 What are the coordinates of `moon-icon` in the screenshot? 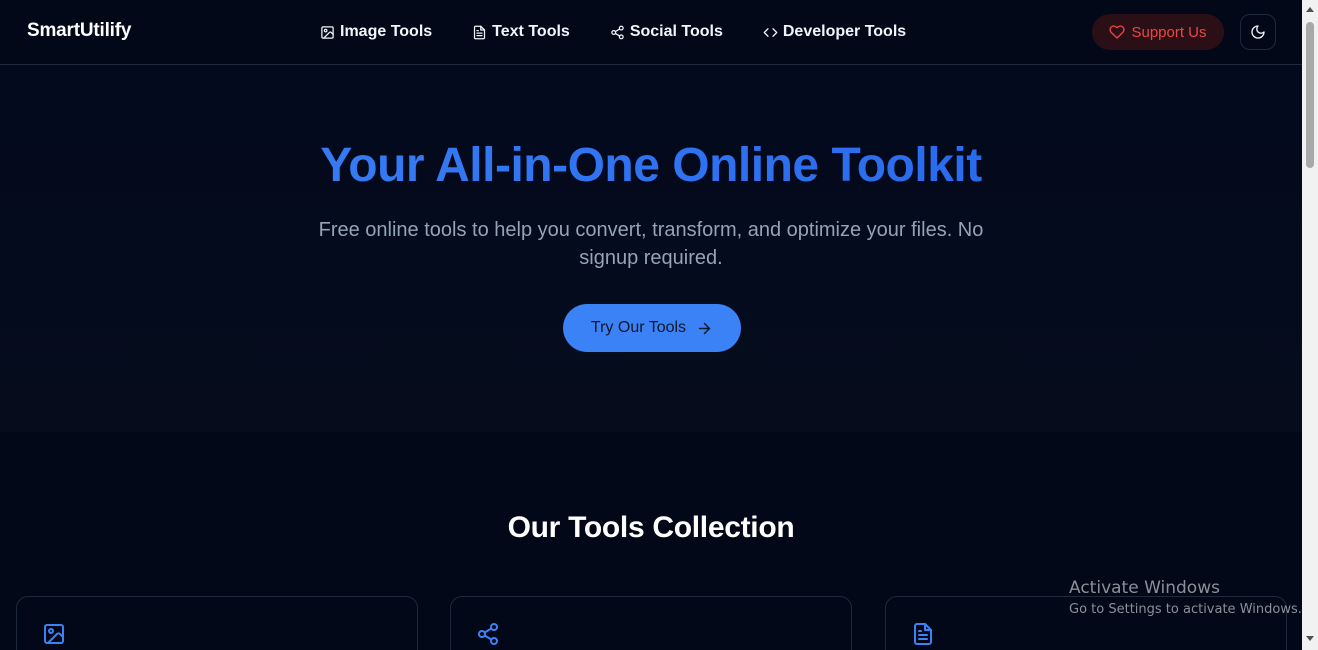 It's located at (1258, 32).